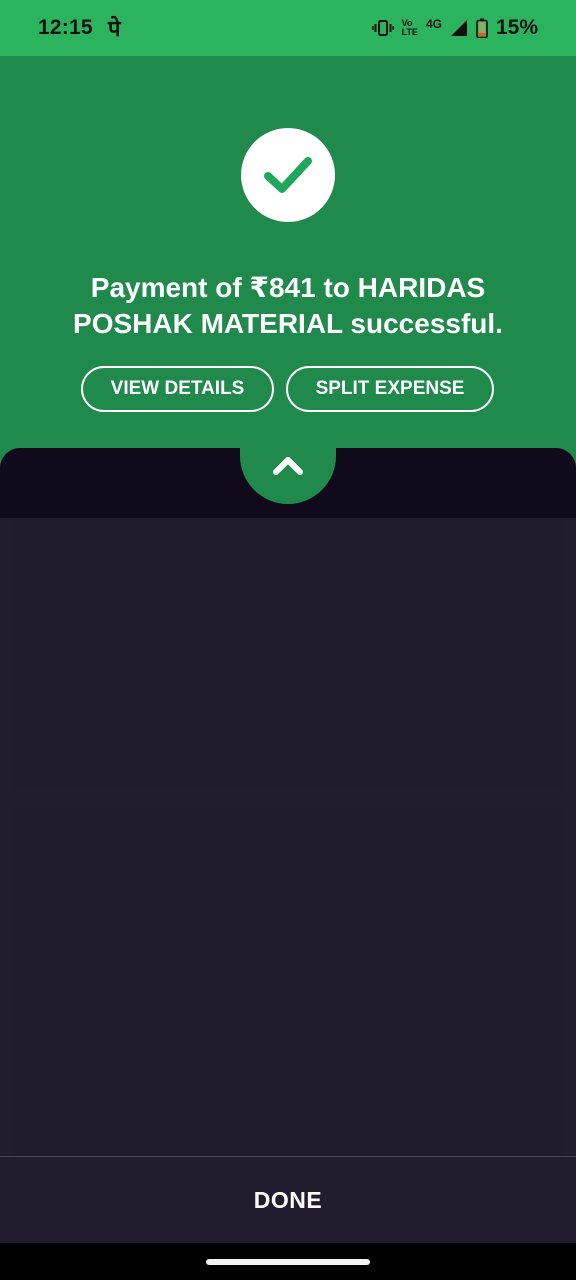 This screenshot has height=1280, width=576. I want to click on done-button: DONE, so click(288, 1200).